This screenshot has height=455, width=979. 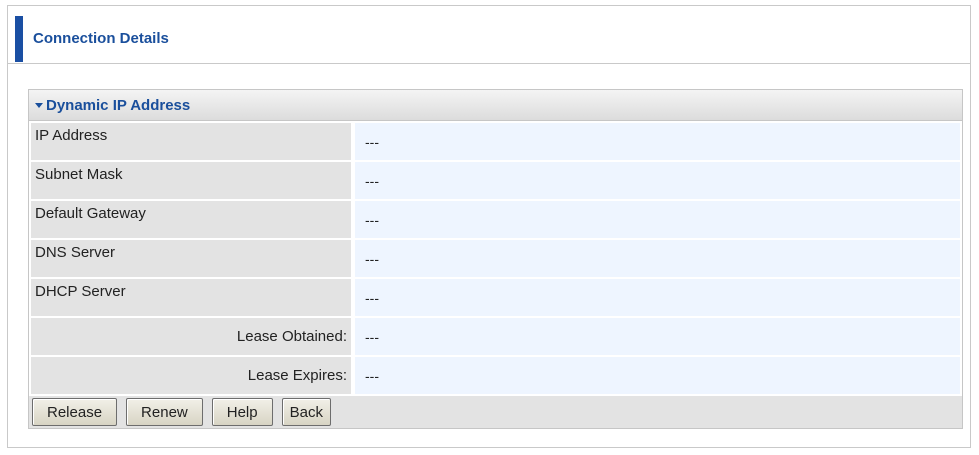 What do you see at coordinates (191, 336) in the screenshot?
I see `lease-obtained-label: Lease Obtained:` at bounding box center [191, 336].